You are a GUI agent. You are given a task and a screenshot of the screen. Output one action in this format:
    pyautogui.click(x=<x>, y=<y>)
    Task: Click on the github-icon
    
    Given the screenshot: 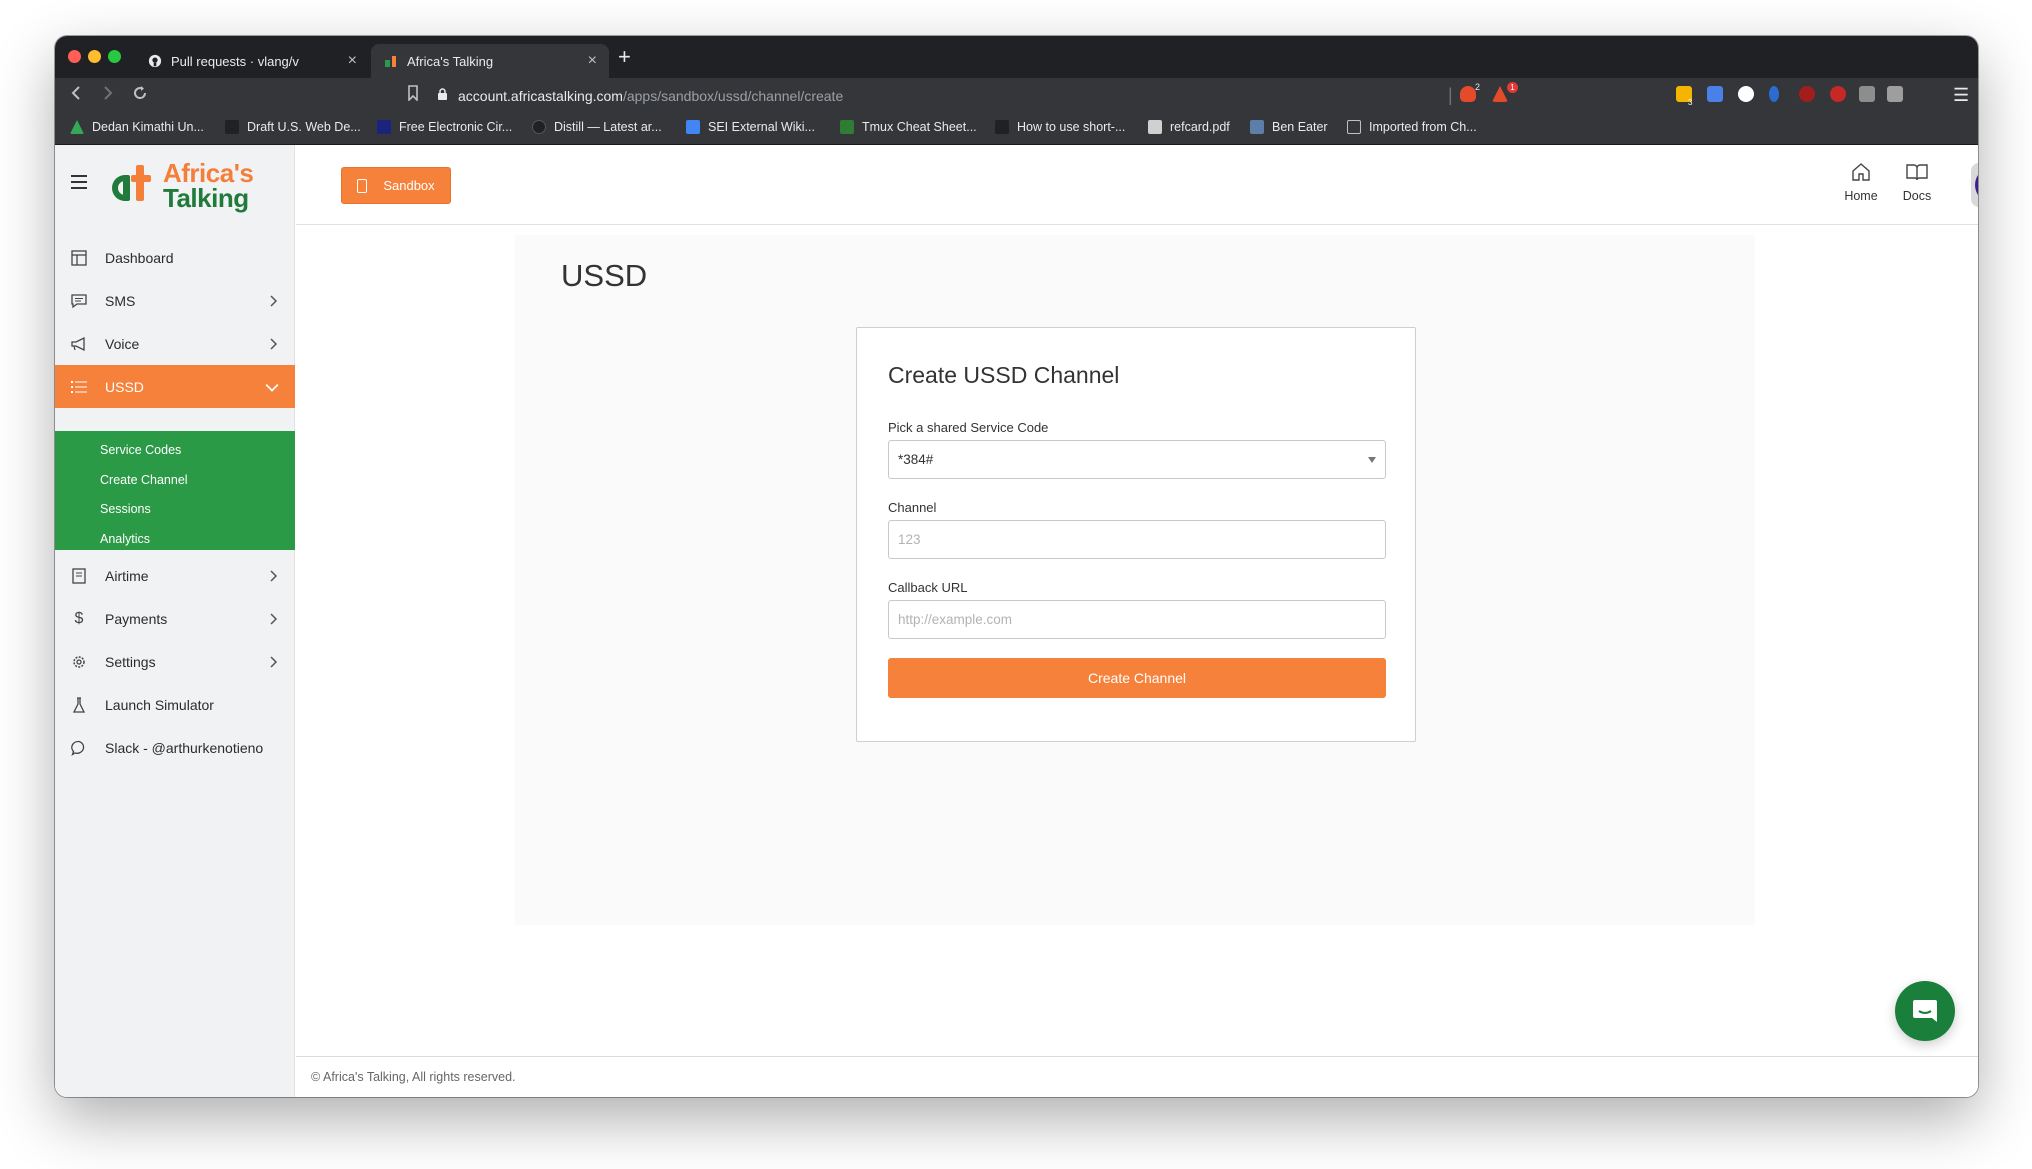 What is the action you would take?
    pyautogui.click(x=154, y=61)
    